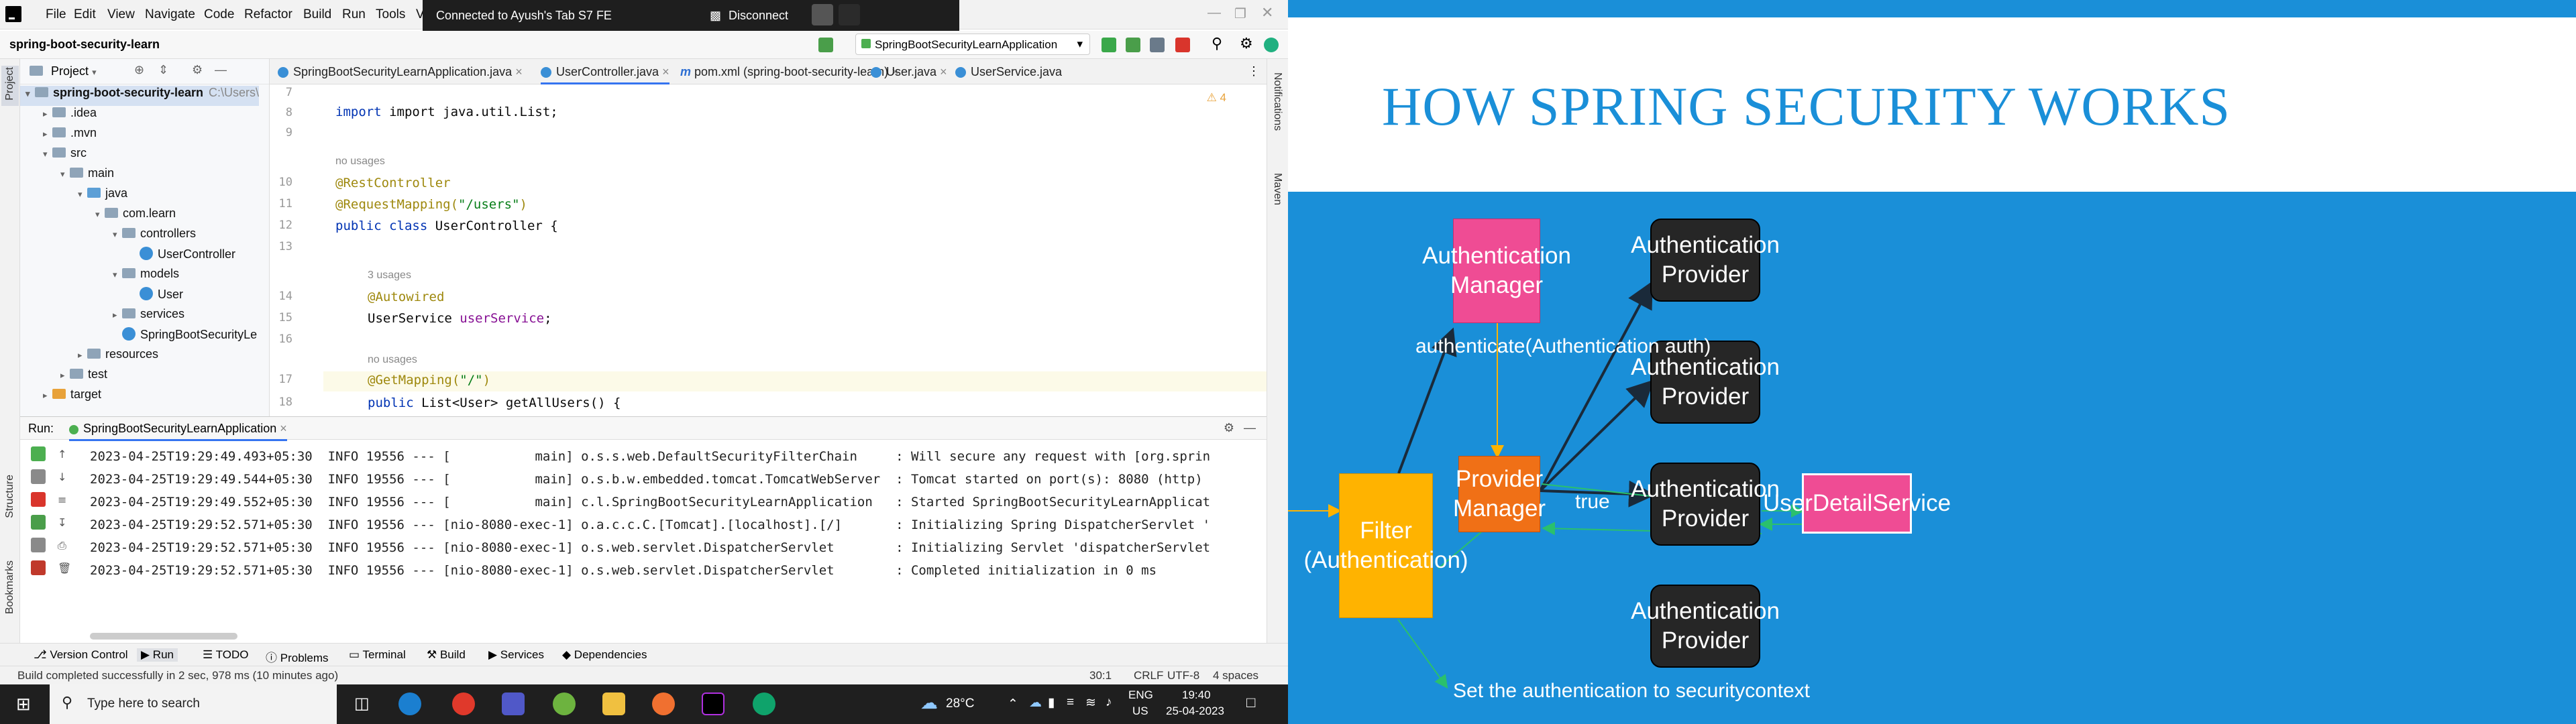 The width and height of the screenshot is (2576, 724). What do you see at coordinates (84, 45) in the screenshot?
I see `project-name: spring-boot-security-learn` at bounding box center [84, 45].